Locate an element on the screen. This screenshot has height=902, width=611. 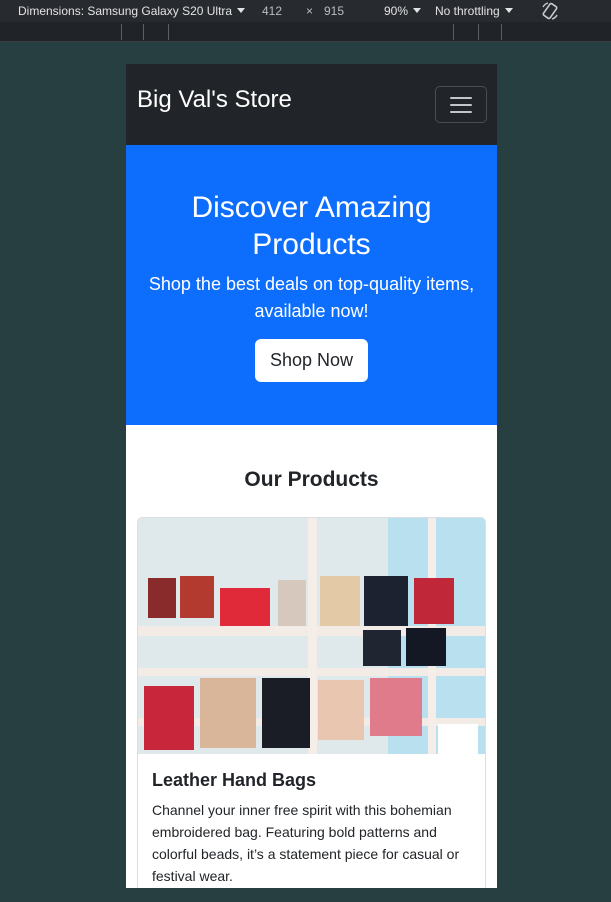
media-query-ruler is located at coordinates (305, 32).